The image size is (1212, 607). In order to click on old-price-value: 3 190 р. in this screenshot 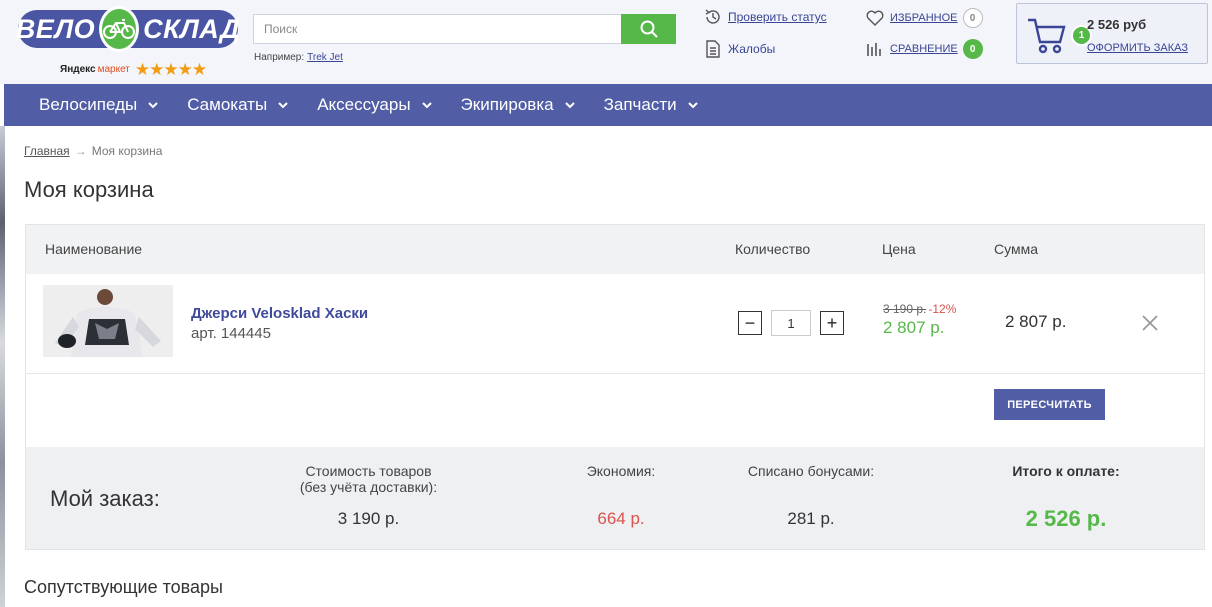, I will do `click(905, 309)`.